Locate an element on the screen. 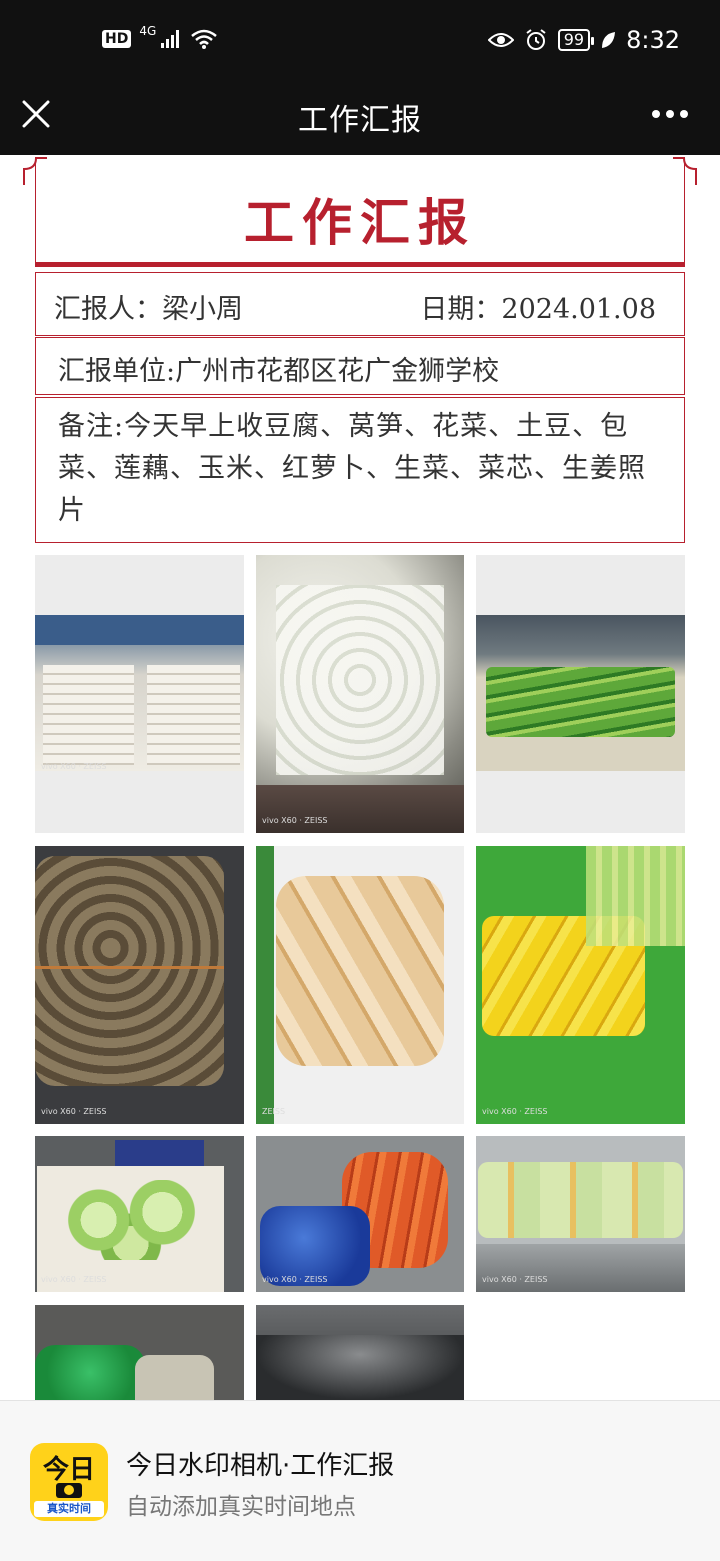 This screenshot has width=720, height=1561. app-icon-caption: 真实时间 is located at coordinates (69, 1509).